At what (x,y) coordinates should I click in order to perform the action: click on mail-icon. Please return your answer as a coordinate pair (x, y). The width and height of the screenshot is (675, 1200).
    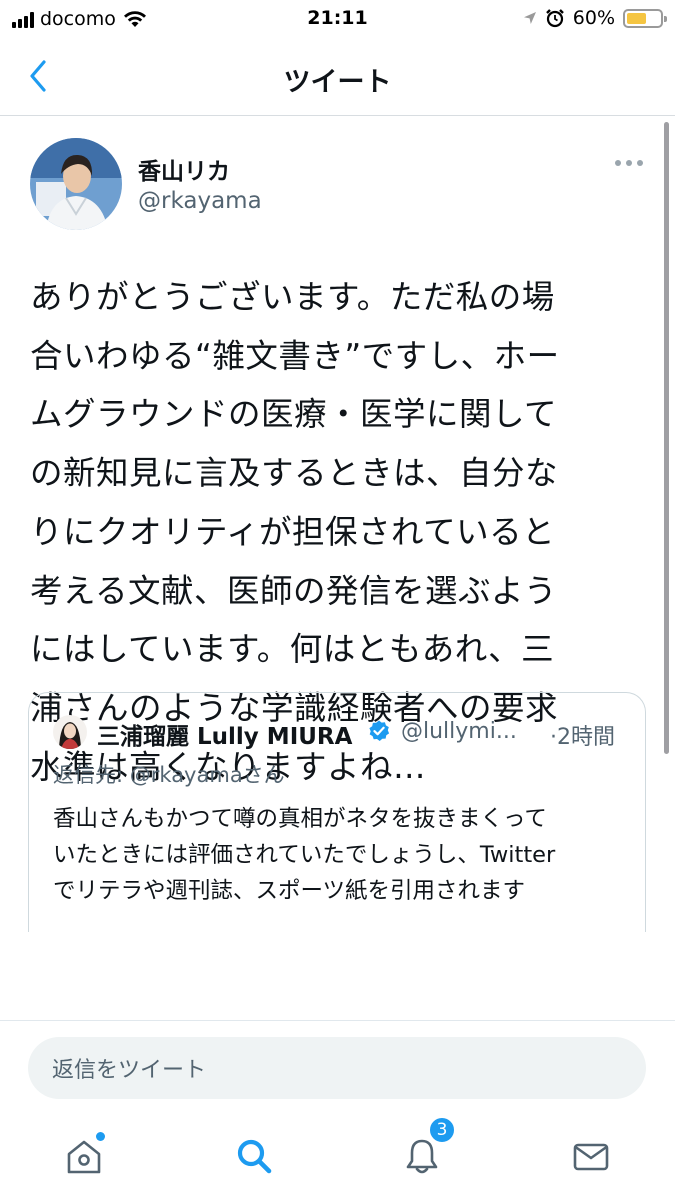
    Looking at the image, I should click on (591, 1157).